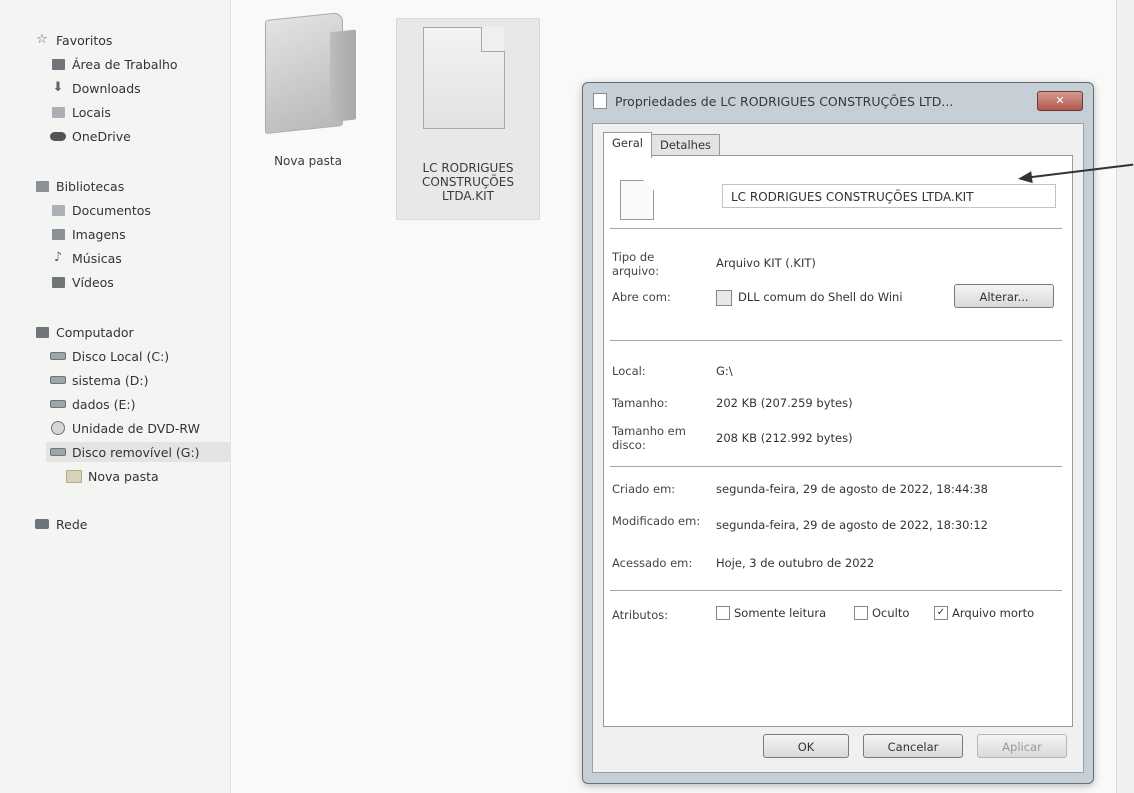 The image size is (1134, 793). I want to click on apply-button: Aplicar, so click(1022, 746).